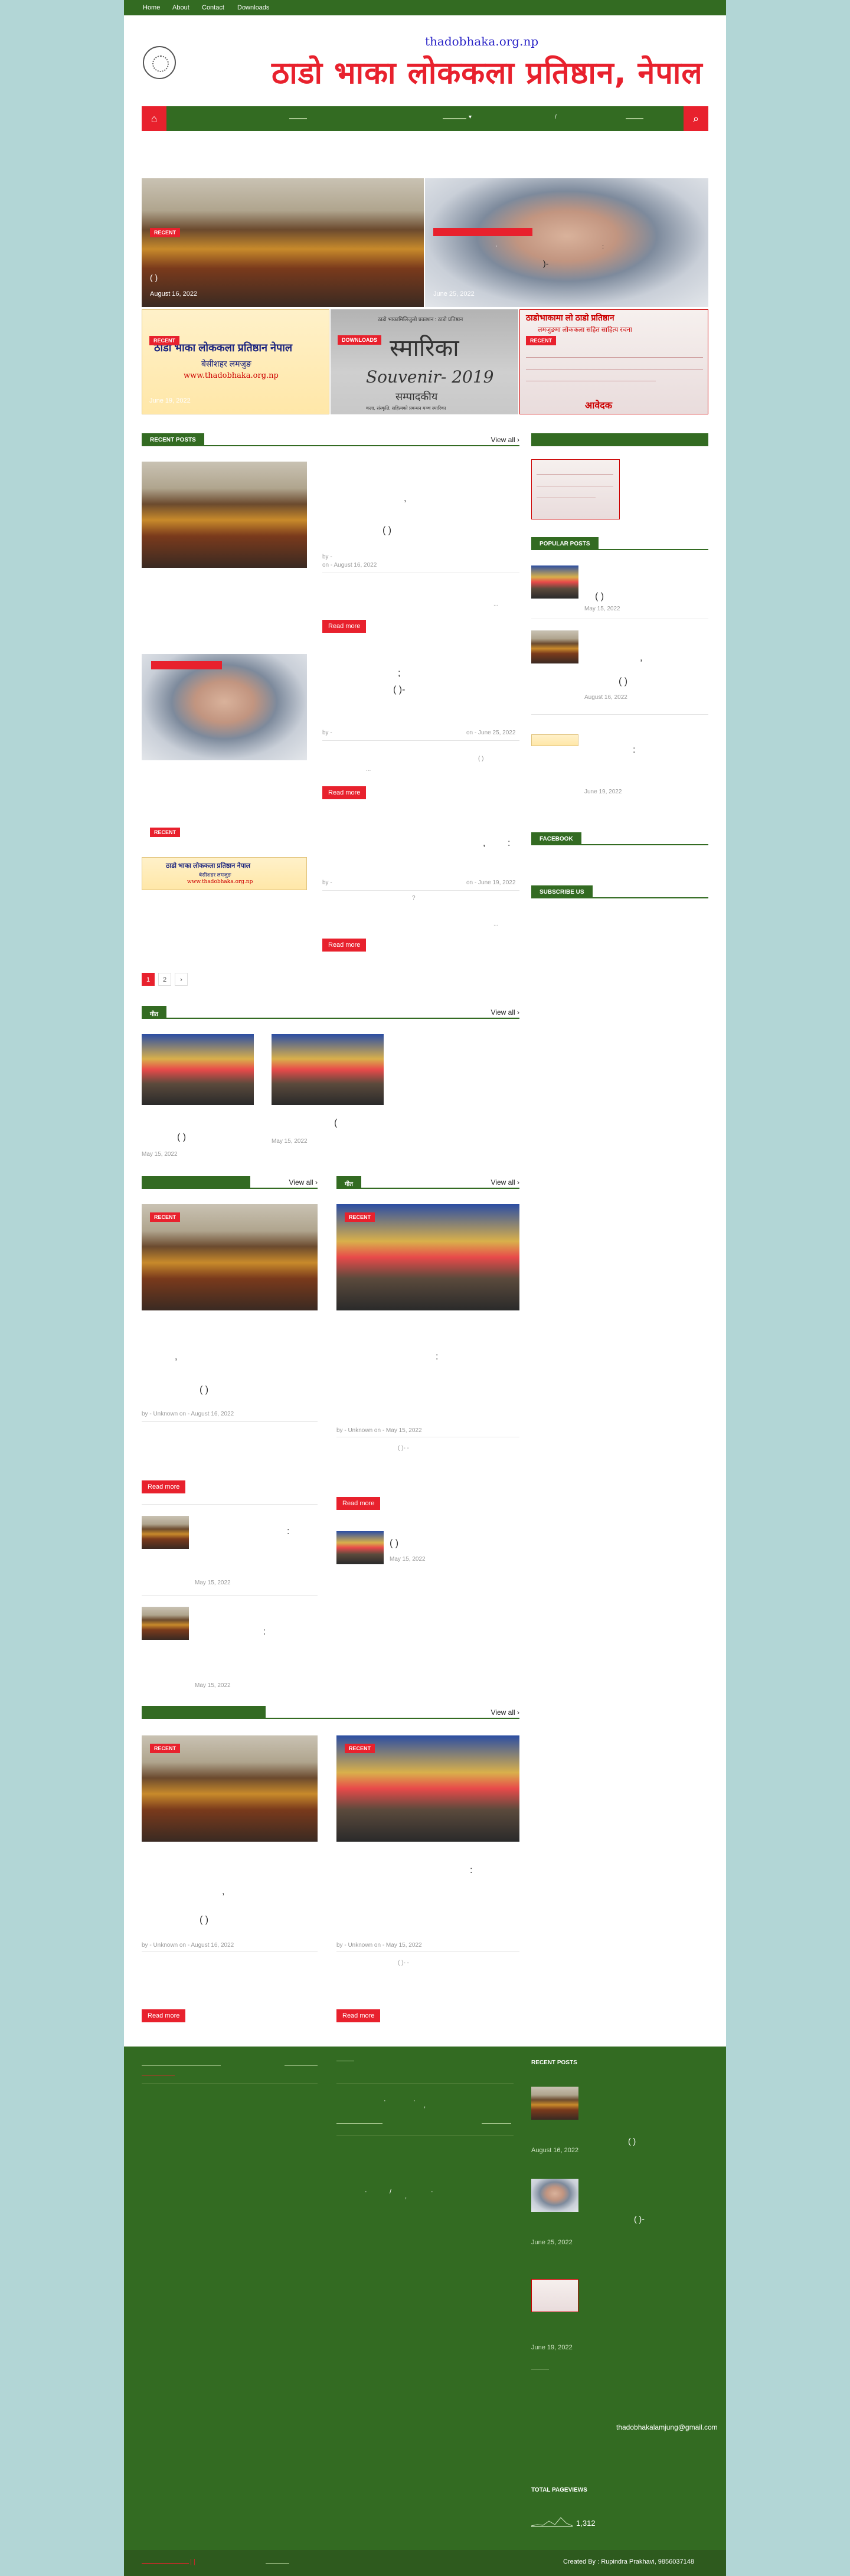 This screenshot has width=850, height=2576. I want to click on post-title-3b: :, so click(509, 843).